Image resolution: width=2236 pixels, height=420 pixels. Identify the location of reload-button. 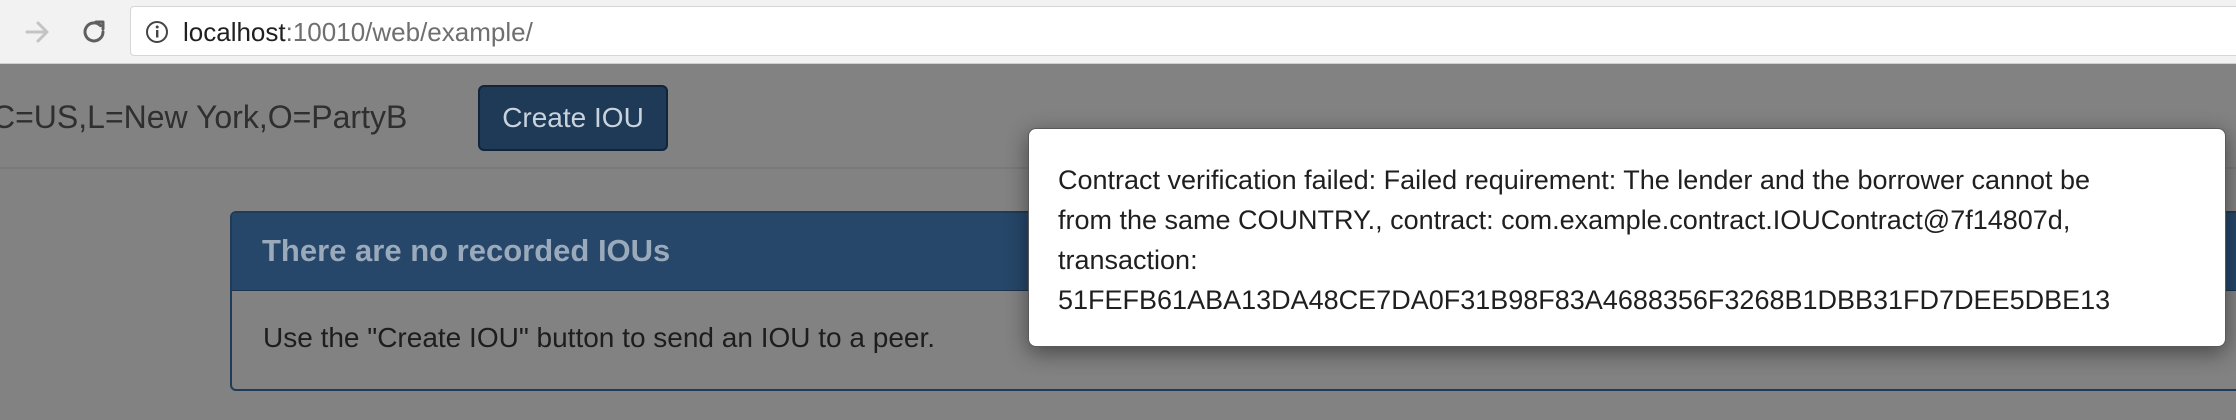
(94, 32).